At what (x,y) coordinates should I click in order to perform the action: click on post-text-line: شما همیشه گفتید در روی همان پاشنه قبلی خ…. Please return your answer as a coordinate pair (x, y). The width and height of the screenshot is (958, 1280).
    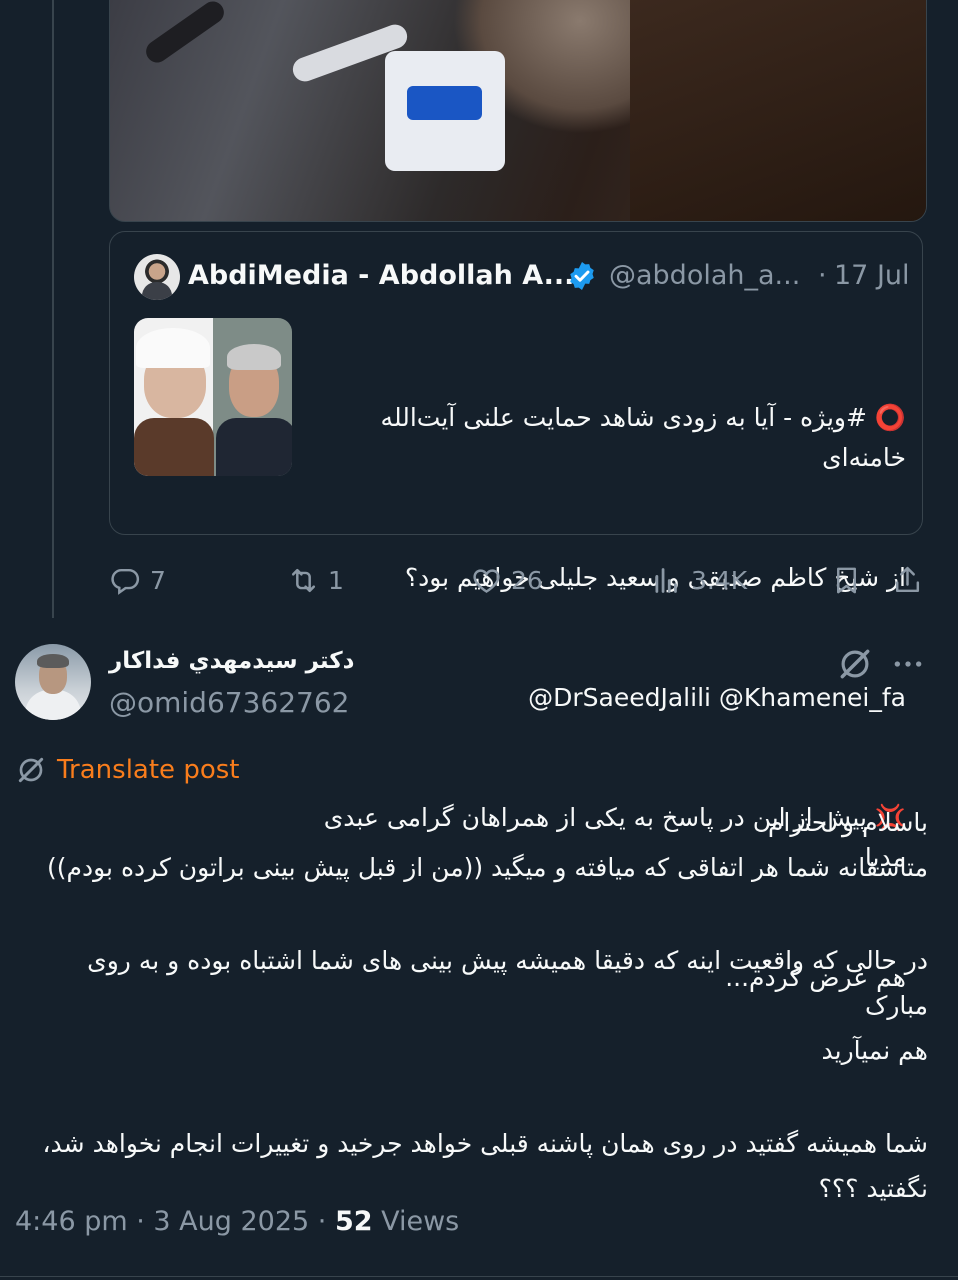
    Looking at the image, I should click on (485, 1143).